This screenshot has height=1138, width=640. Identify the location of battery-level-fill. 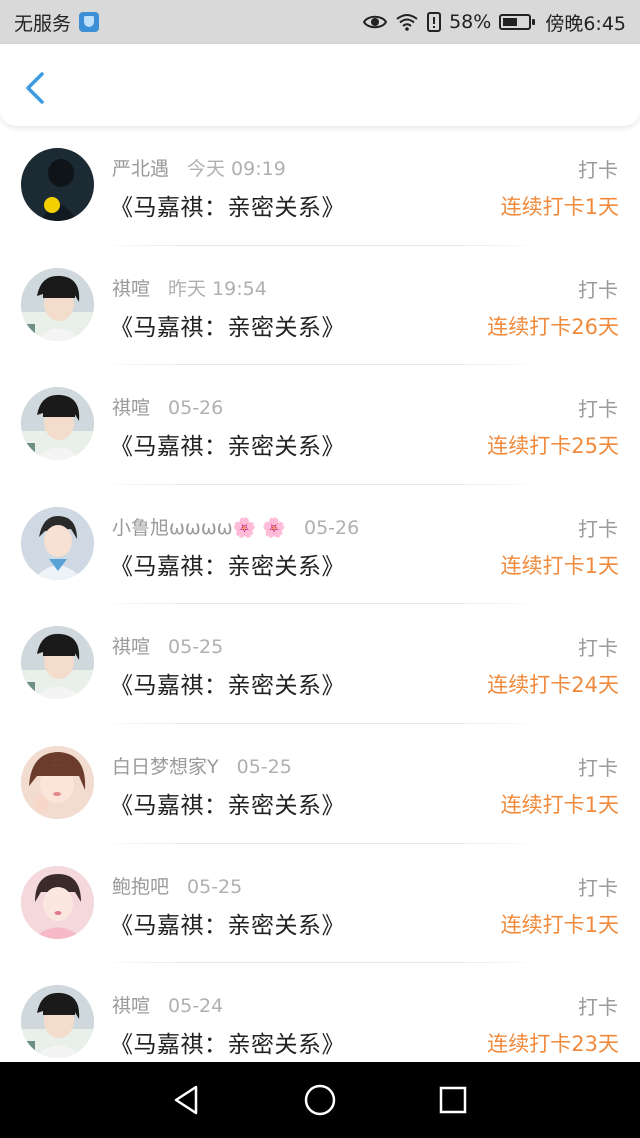
(510, 22).